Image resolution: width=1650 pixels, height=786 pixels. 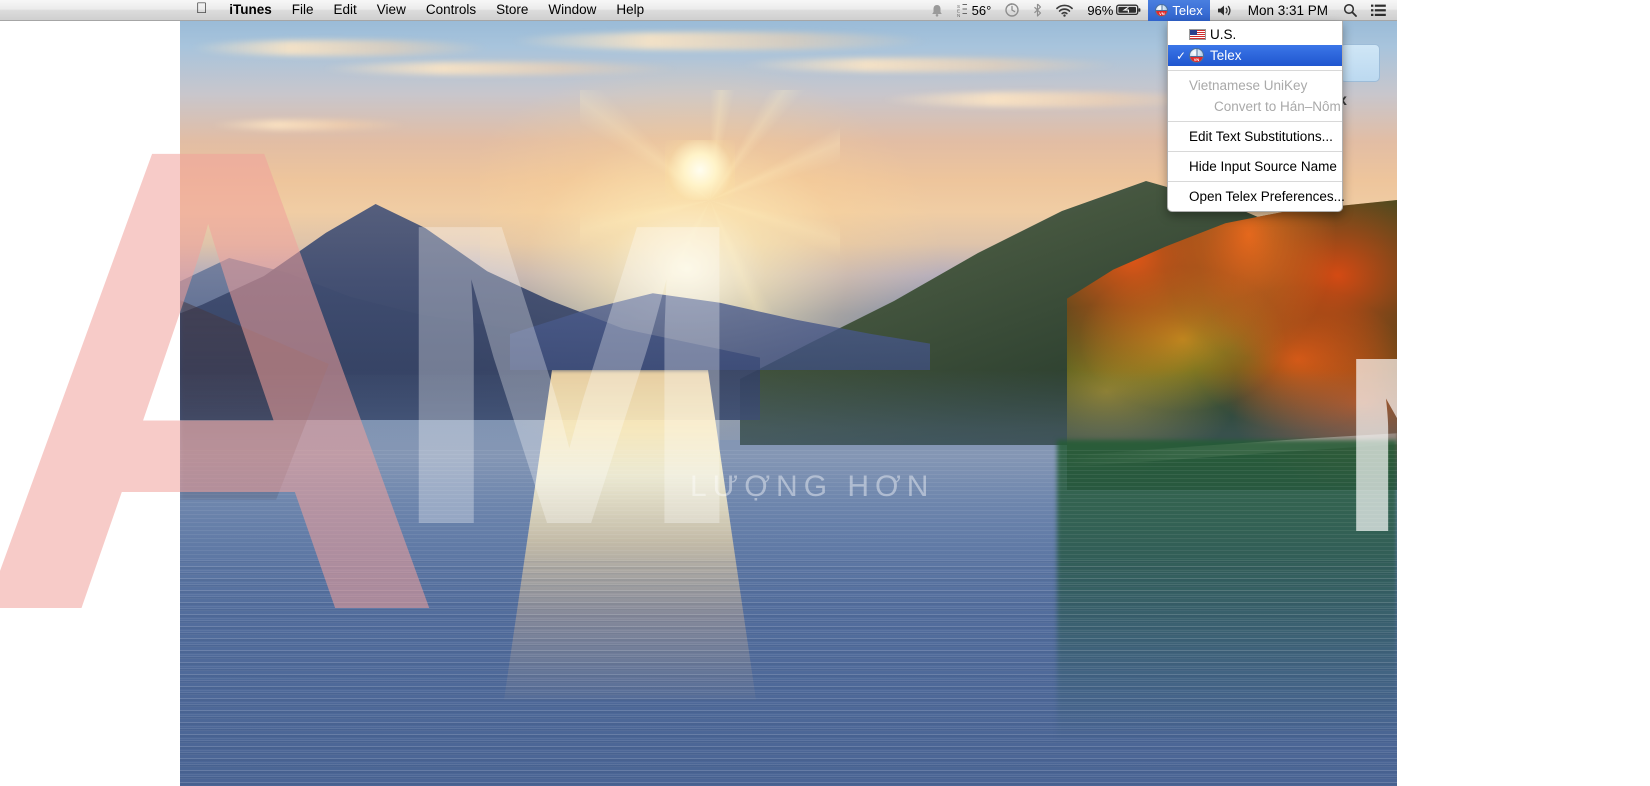 I want to click on menu-item-controls: Controls, so click(x=451, y=10).